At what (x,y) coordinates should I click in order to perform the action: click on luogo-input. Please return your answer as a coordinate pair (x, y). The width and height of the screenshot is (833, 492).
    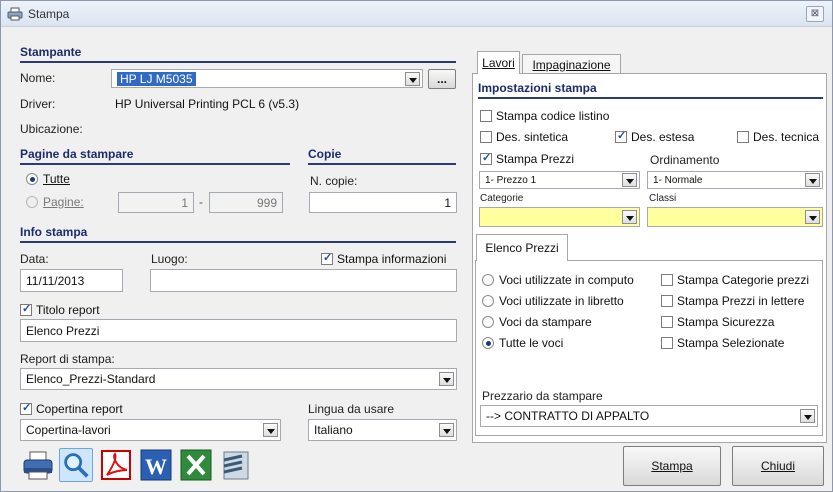
    Looking at the image, I should click on (303, 280).